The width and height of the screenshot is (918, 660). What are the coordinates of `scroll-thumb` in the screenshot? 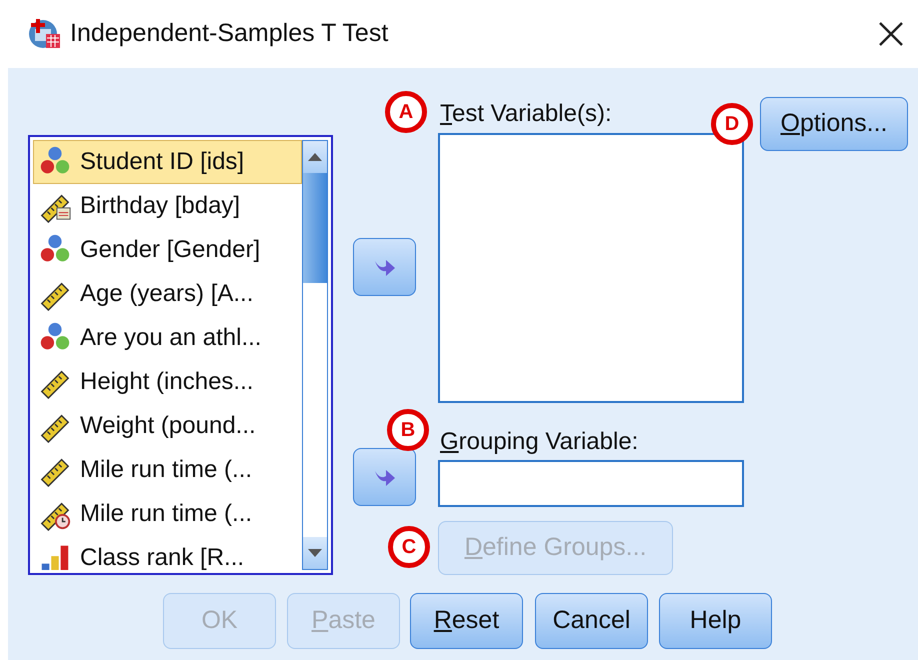 It's located at (315, 228).